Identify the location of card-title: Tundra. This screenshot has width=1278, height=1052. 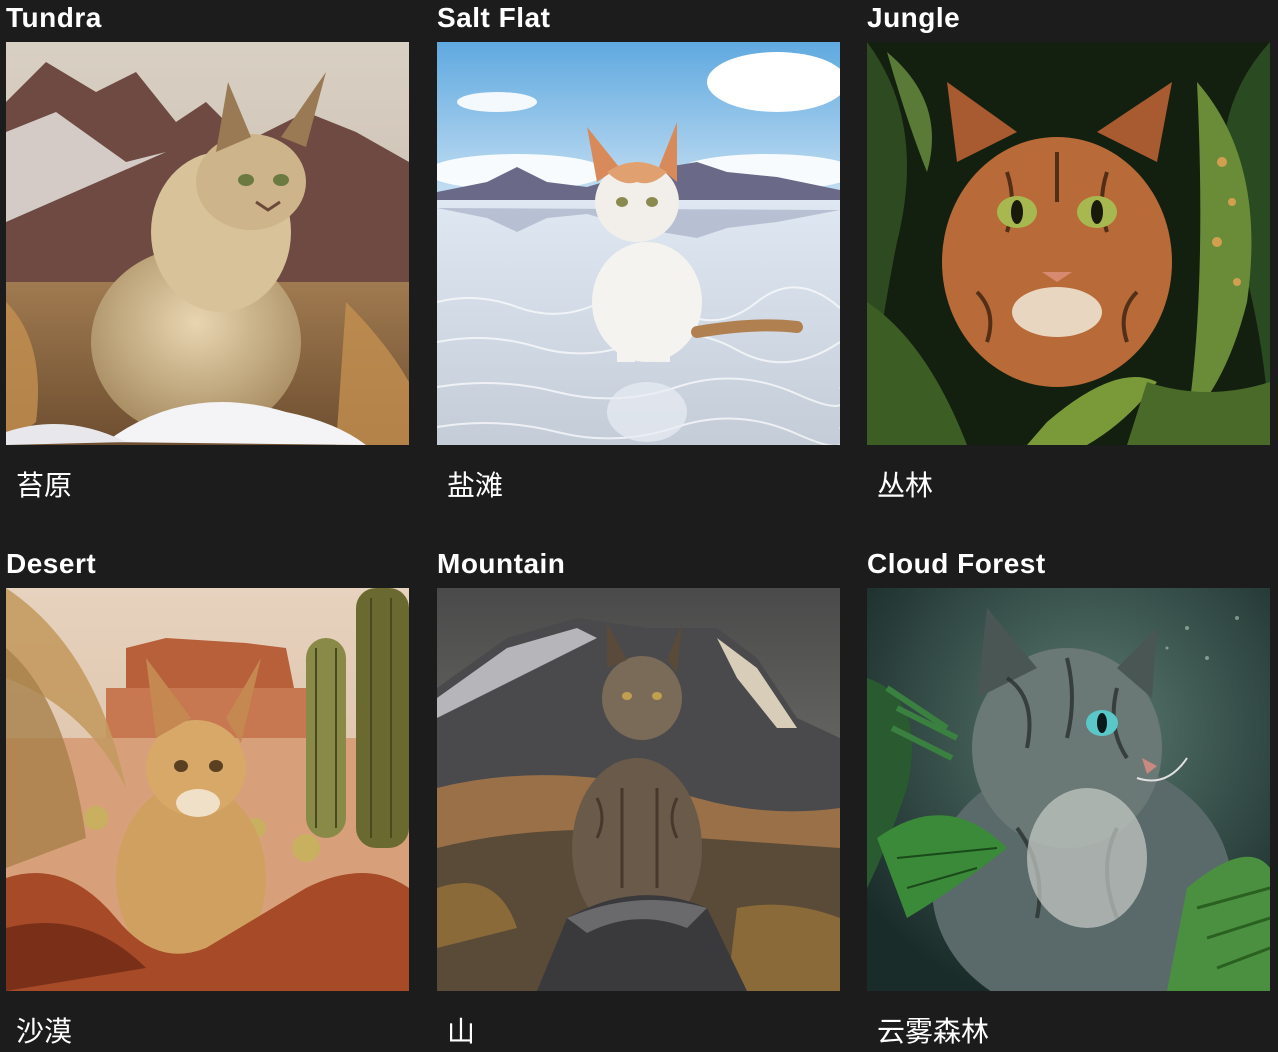
(54, 17).